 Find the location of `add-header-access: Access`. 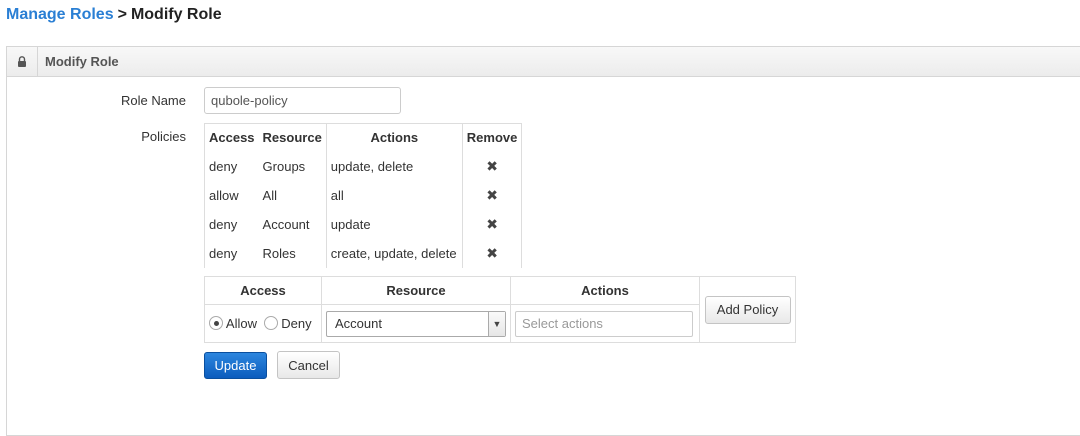

add-header-access: Access is located at coordinates (263, 290).